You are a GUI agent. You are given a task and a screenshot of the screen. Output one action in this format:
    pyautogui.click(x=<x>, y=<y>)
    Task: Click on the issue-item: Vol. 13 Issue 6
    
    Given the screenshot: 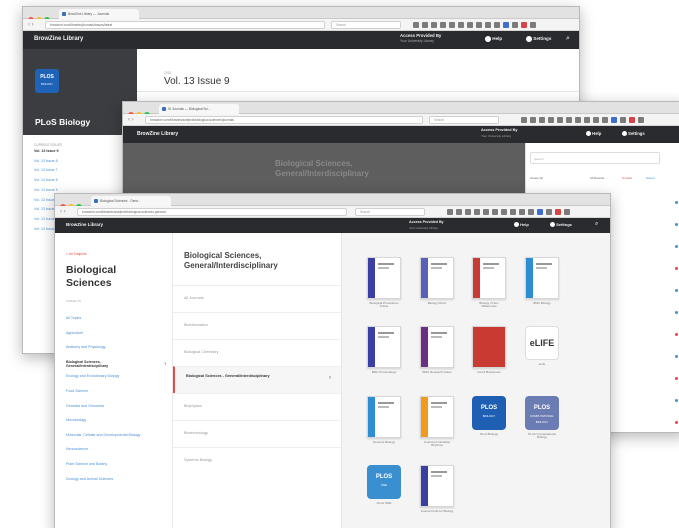 What is the action you would take?
    pyautogui.click(x=80, y=181)
    